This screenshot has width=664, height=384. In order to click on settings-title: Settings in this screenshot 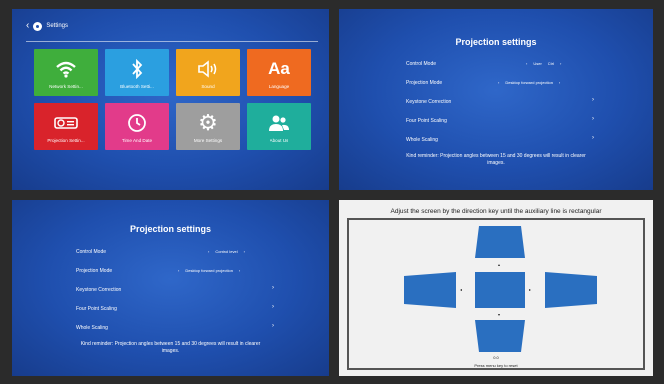, I will do `click(57, 26)`.